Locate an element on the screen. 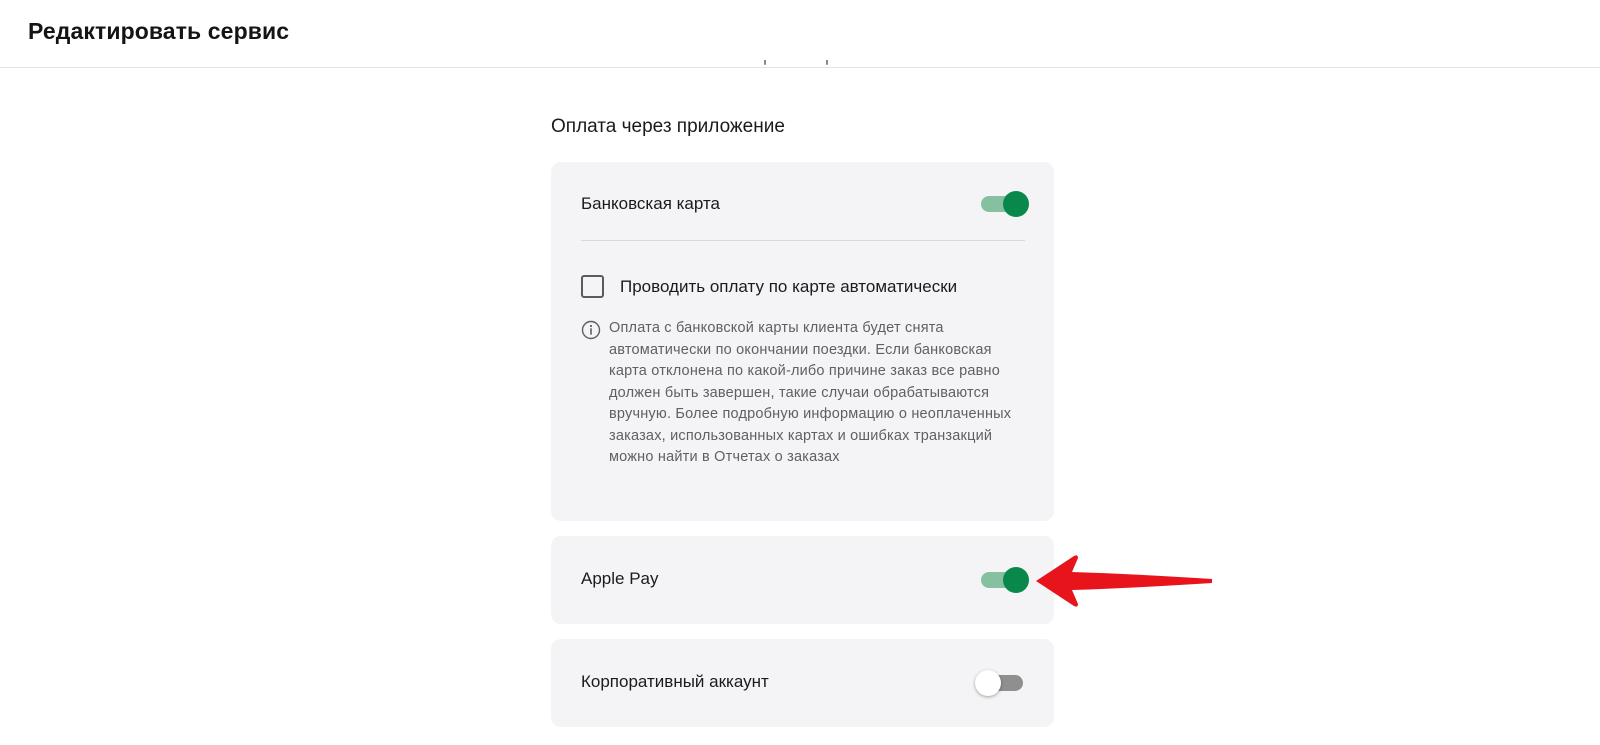  bank-card-label: Банковская карта is located at coordinates (651, 203).